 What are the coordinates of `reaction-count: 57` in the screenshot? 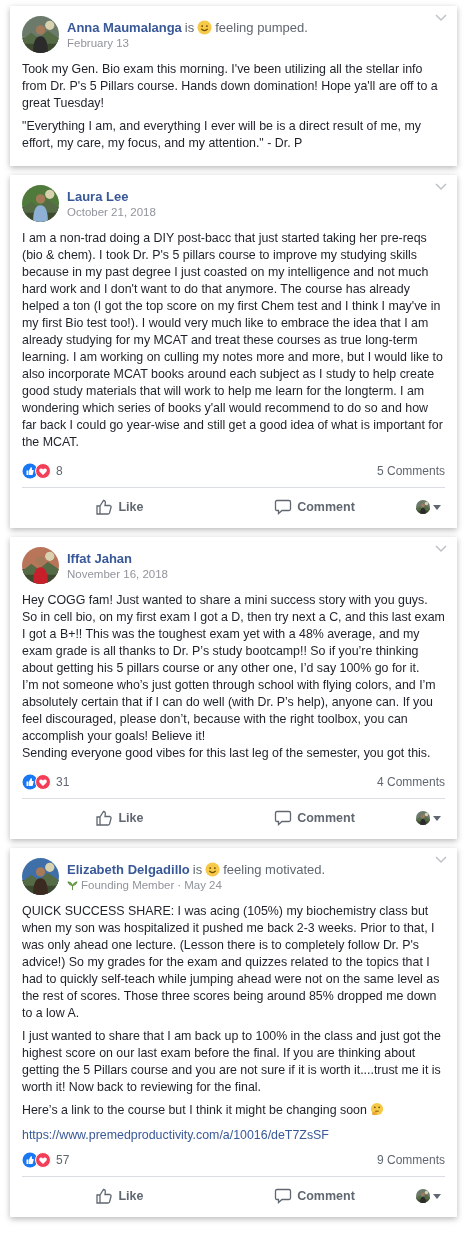 It's located at (63, 1160).